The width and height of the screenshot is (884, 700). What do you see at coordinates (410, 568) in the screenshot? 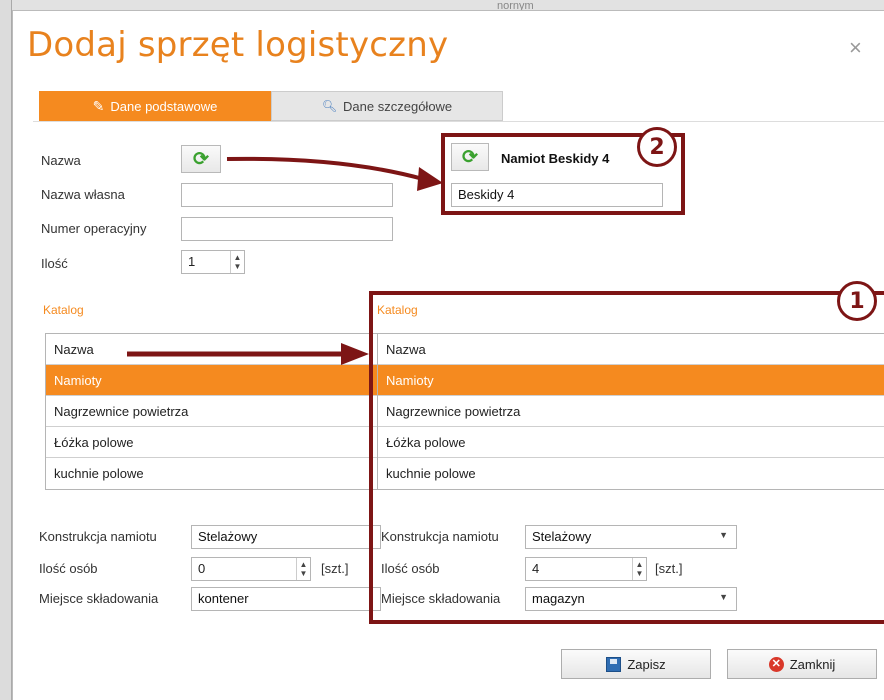
I see `callout-persons-label: Ilość osób` at bounding box center [410, 568].